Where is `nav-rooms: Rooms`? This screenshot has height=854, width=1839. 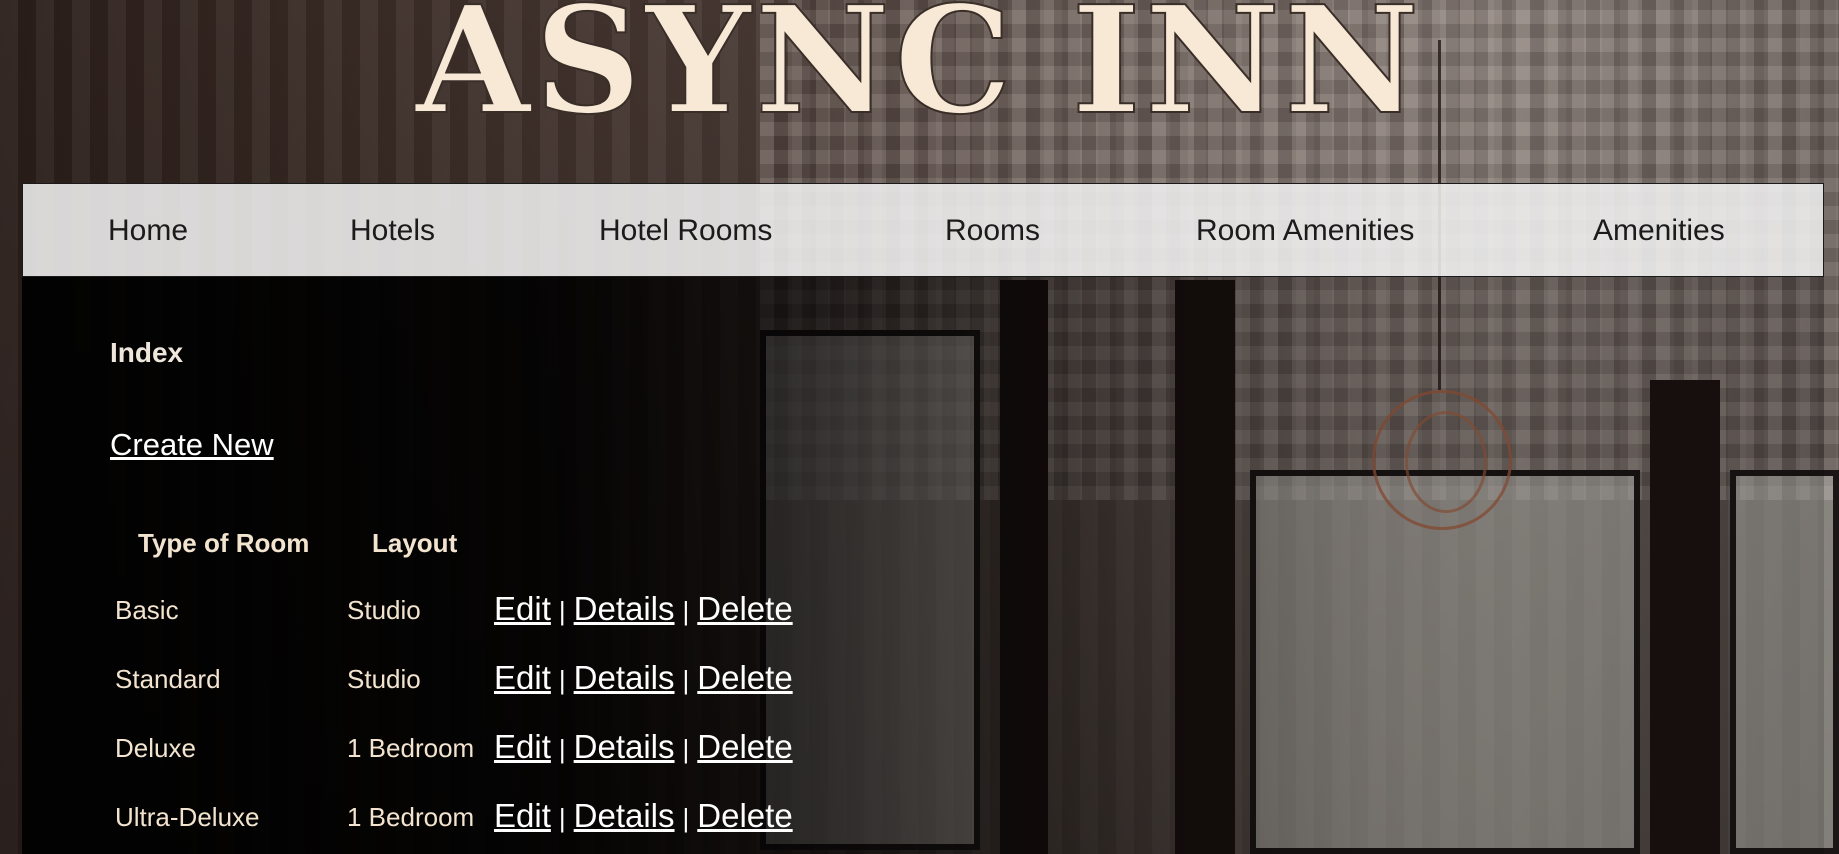 nav-rooms: Rooms is located at coordinates (992, 231).